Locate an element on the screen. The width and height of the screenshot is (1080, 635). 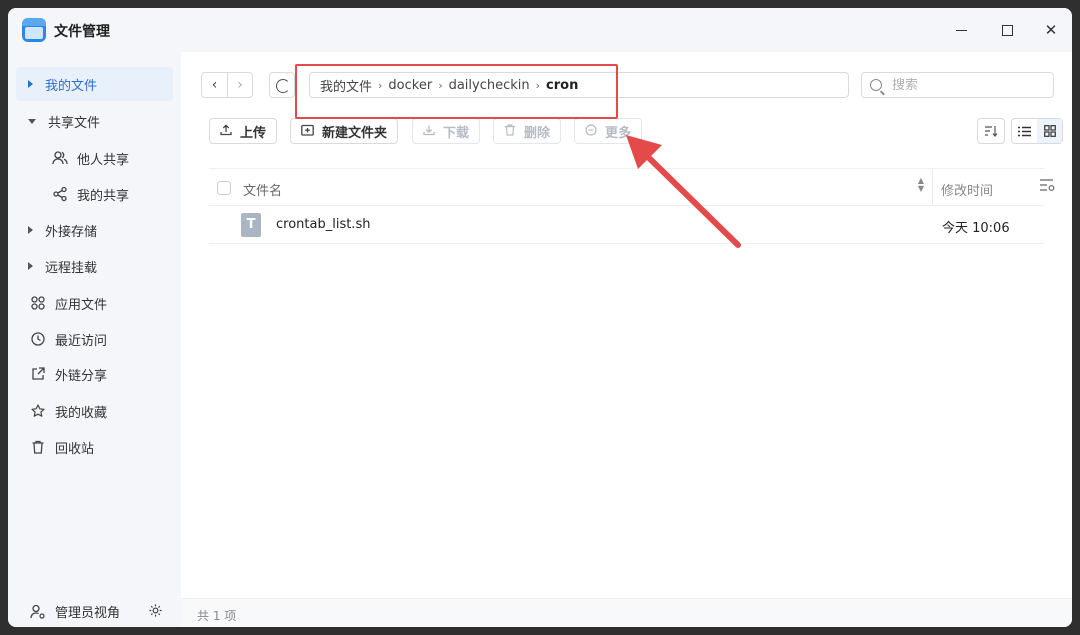
column-settings-button is located at coordinates (1048, 187).